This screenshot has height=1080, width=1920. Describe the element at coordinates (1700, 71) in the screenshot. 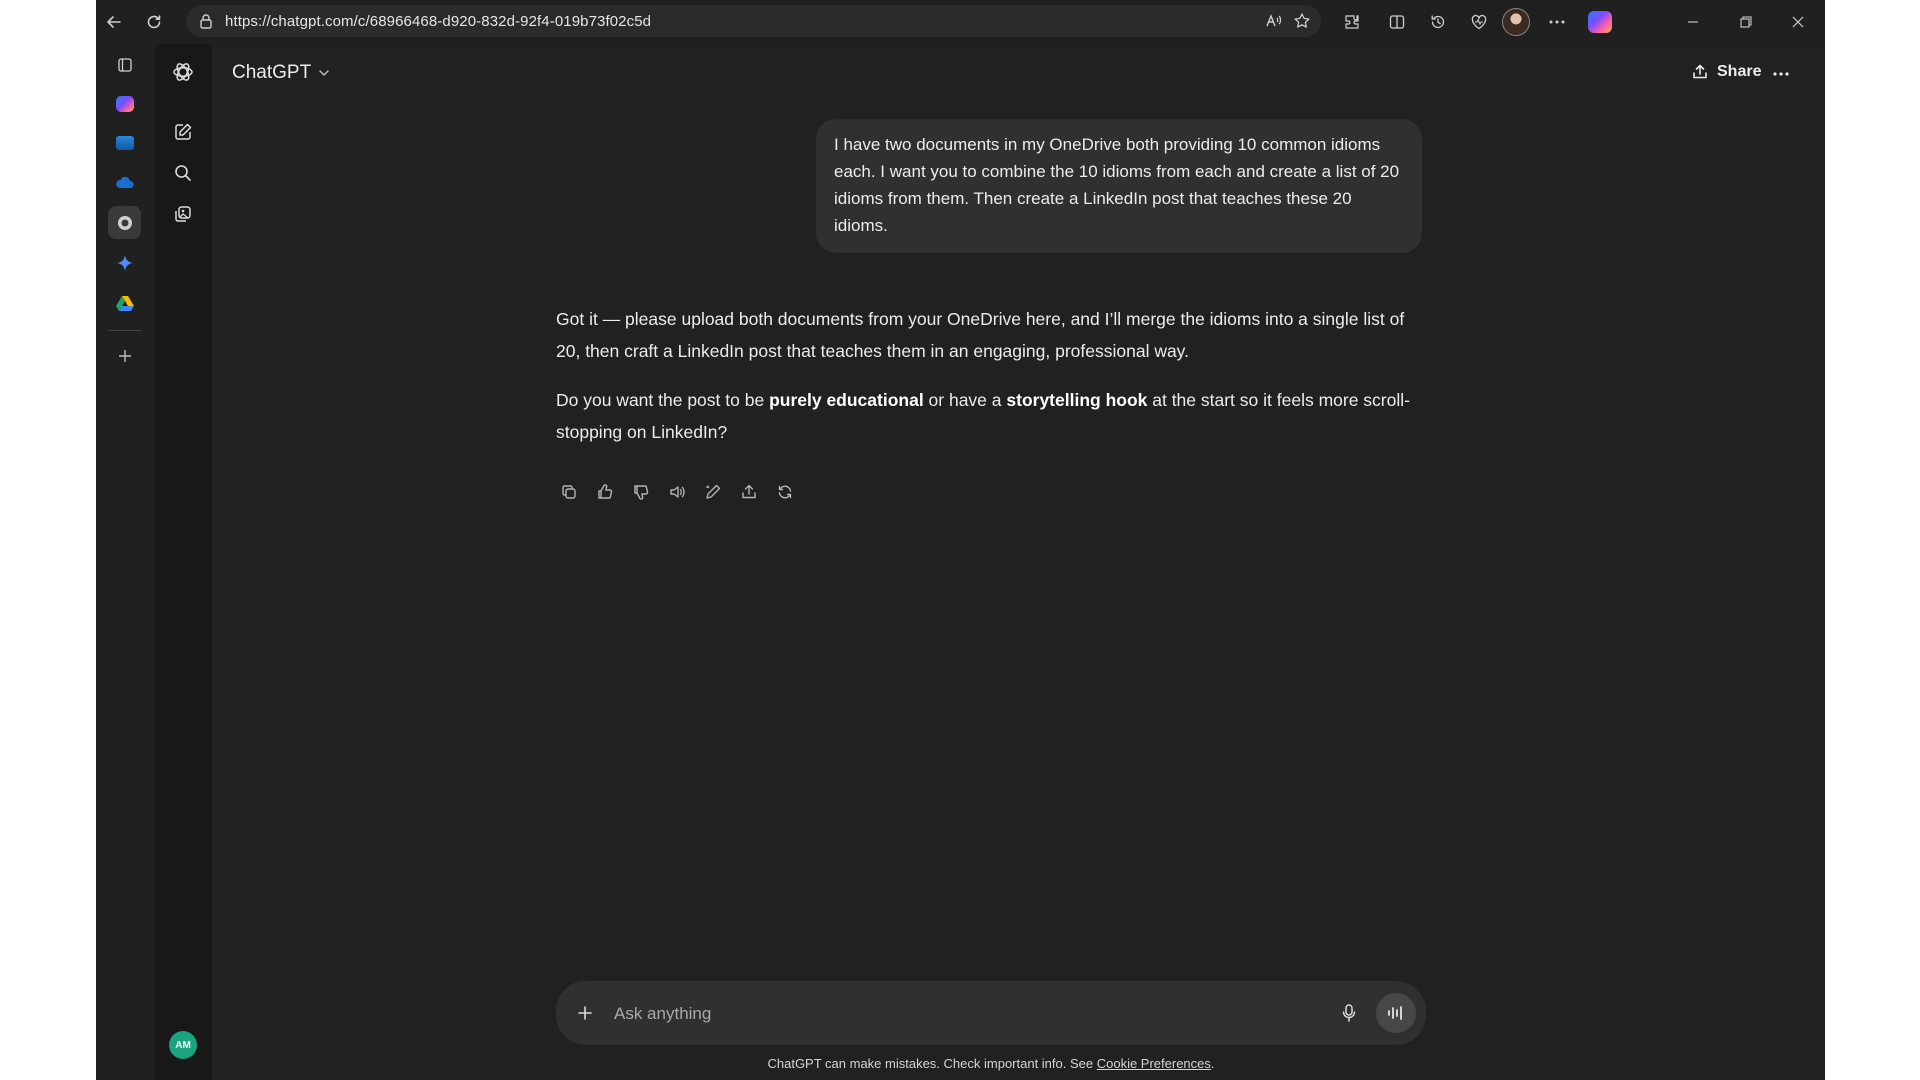

I see `share-icon` at that location.